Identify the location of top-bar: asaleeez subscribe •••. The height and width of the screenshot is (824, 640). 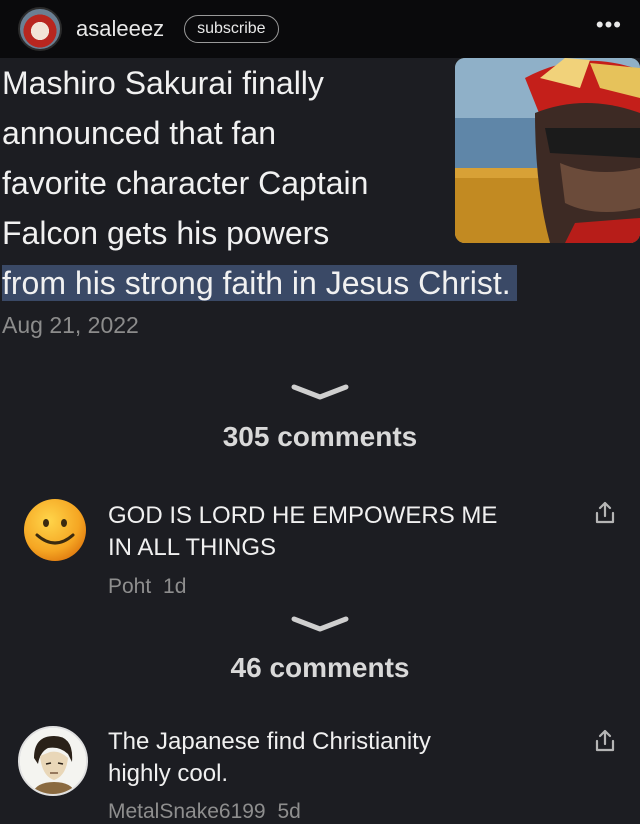
(320, 29).